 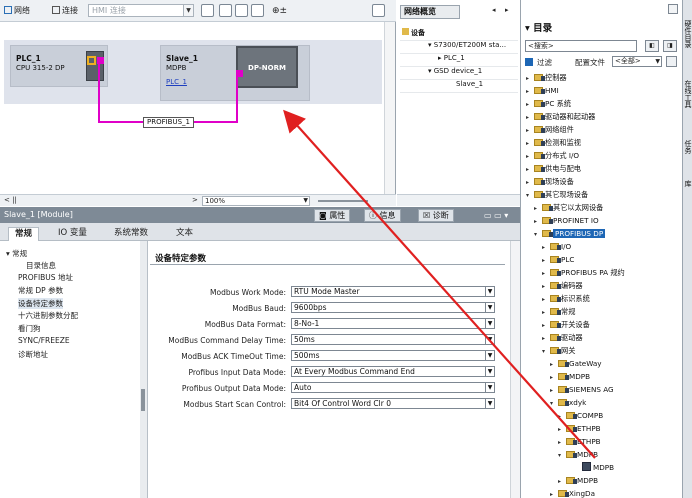 What do you see at coordinates (576, 363) in the screenshot?
I see `catalog-tree-item: ▸ GateWay` at bounding box center [576, 363].